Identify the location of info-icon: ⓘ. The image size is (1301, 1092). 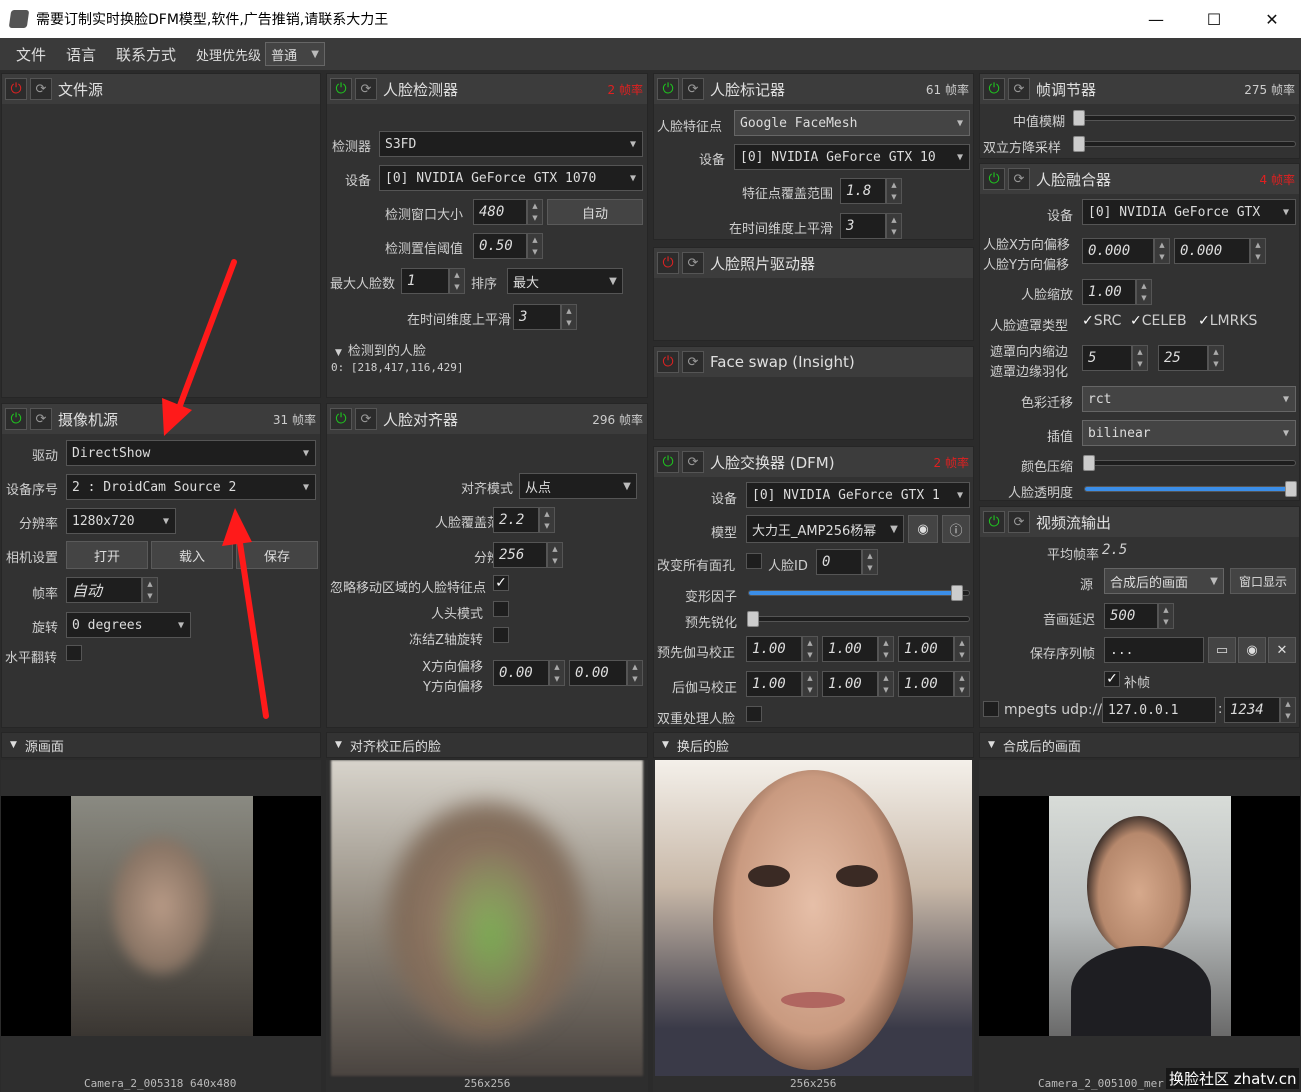
(956, 529).